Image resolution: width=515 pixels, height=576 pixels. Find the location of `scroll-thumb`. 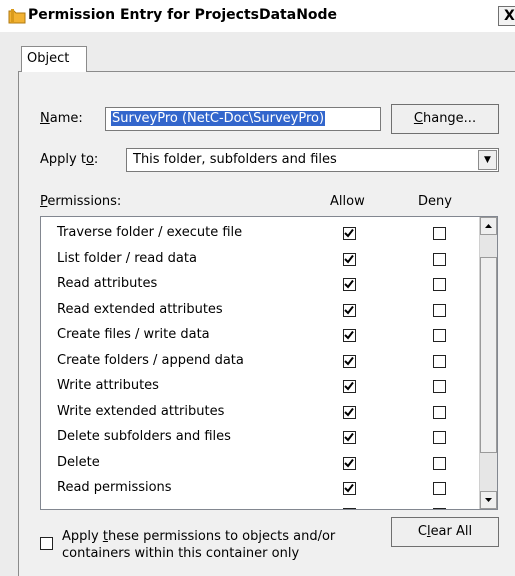

scroll-thumb is located at coordinates (488, 355).